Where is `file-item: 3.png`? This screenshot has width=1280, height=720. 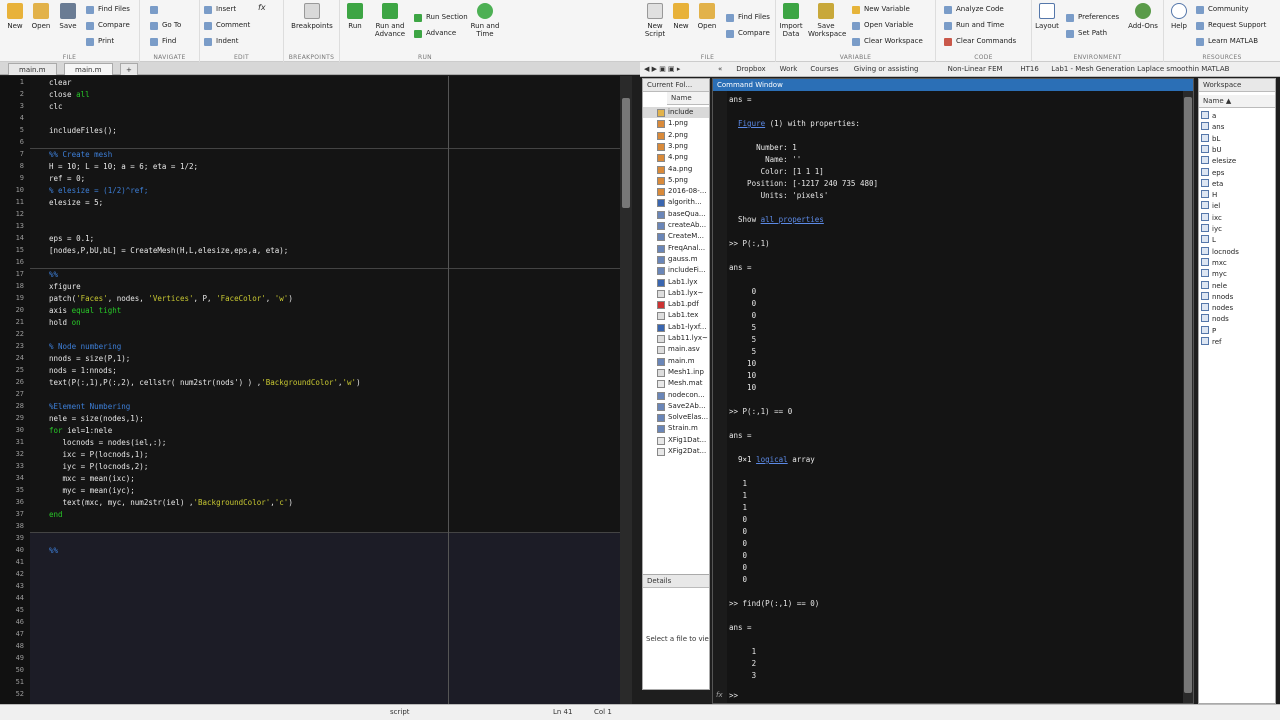 file-item: 3.png is located at coordinates (676, 146).